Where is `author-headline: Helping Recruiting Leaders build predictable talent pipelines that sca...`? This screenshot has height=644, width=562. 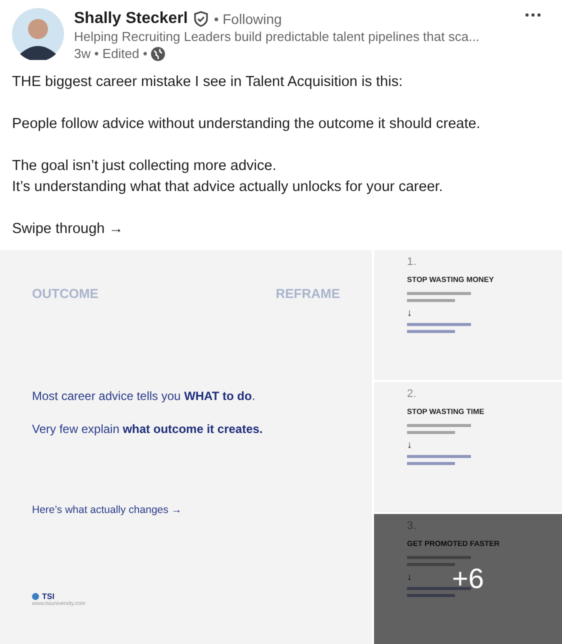 author-headline: Helping Recruiting Leaders build predictable talent pipelines that sca... is located at coordinates (277, 36).